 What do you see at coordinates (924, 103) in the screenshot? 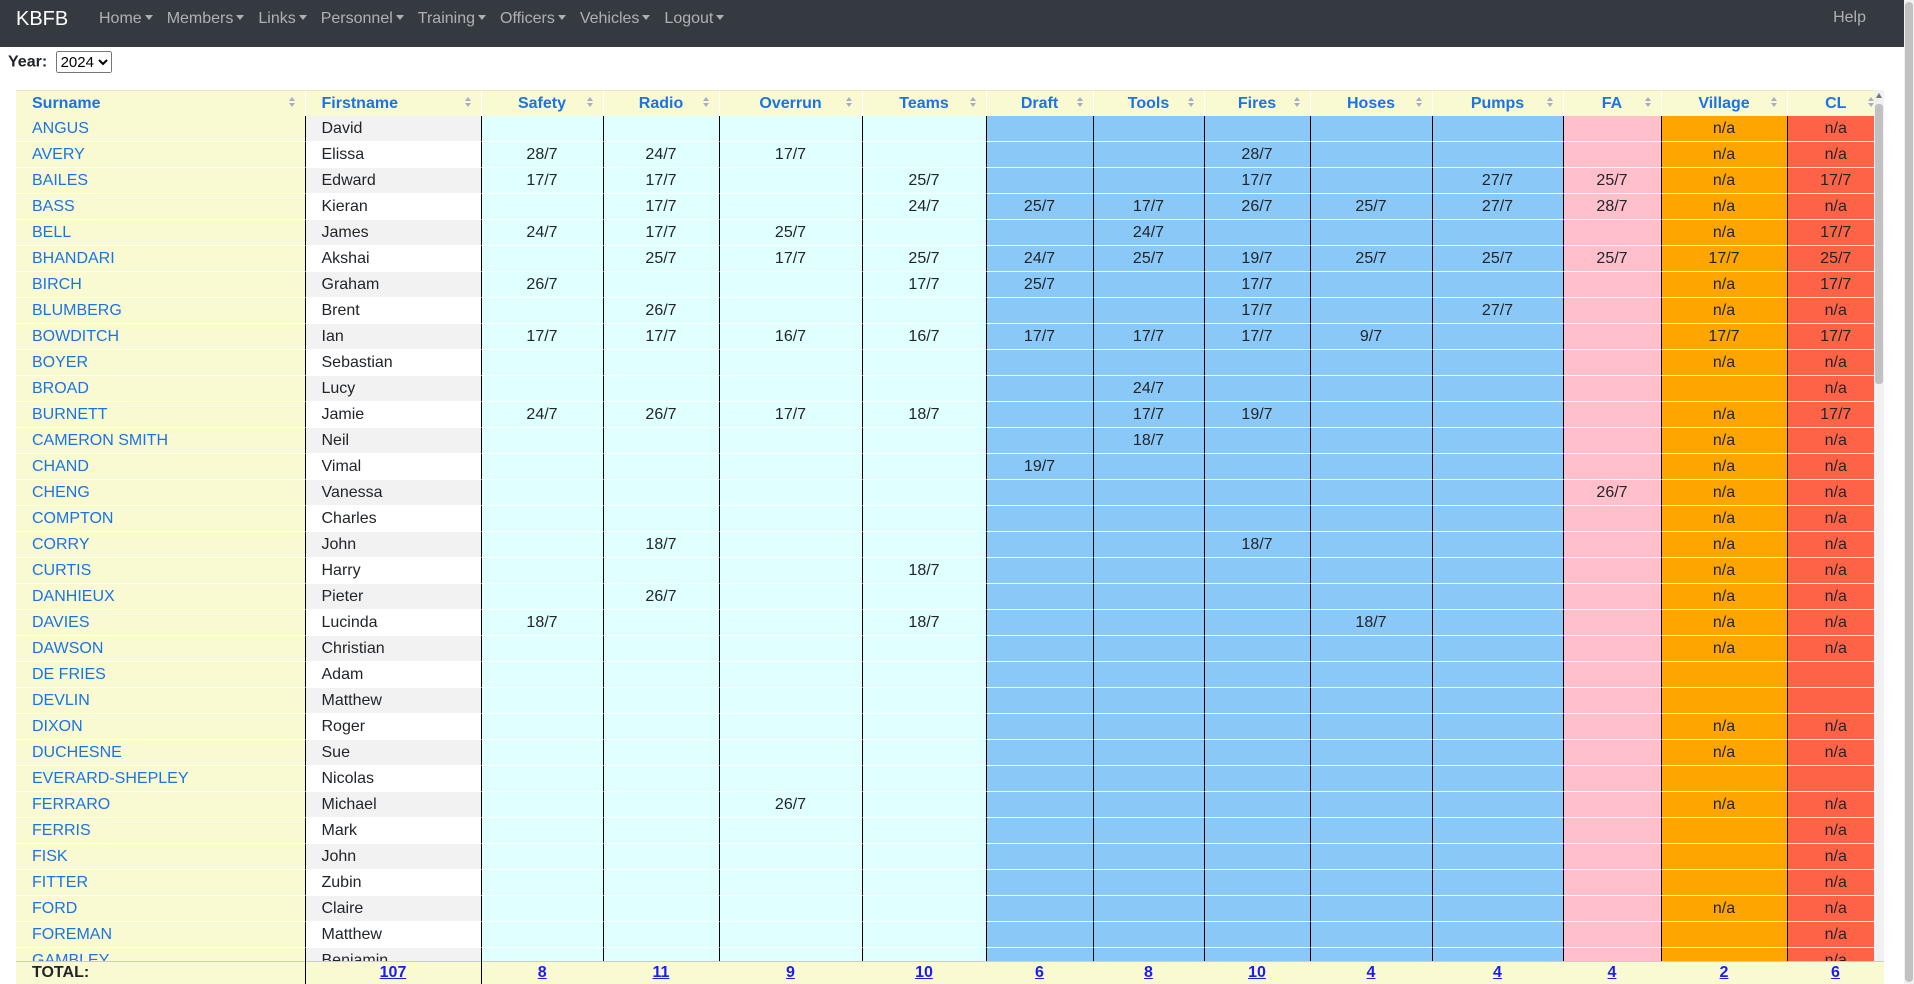
I see `column-header-teams: Teams` at bounding box center [924, 103].